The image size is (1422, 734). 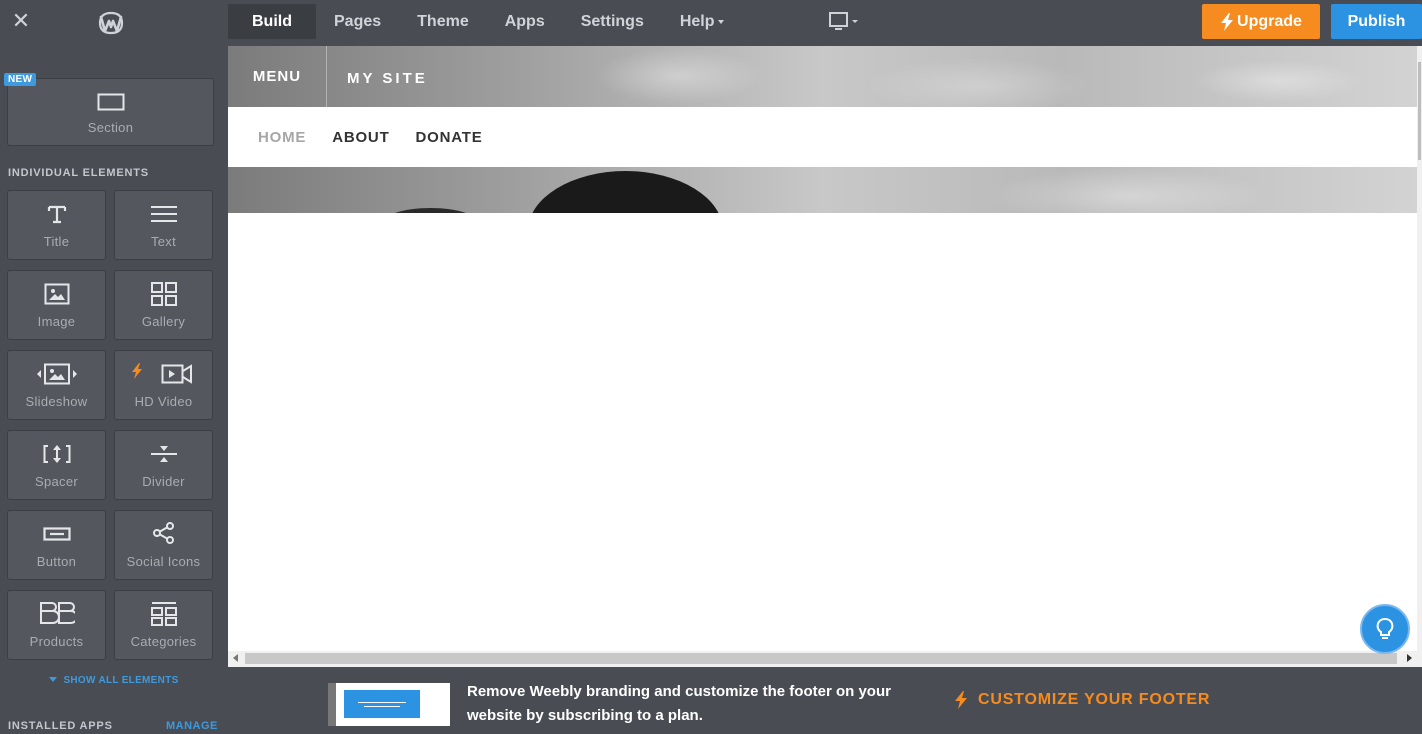 What do you see at coordinates (1376, 21) in the screenshot?
I see `publish-button: Publish` at bounding box center [1376, 21].